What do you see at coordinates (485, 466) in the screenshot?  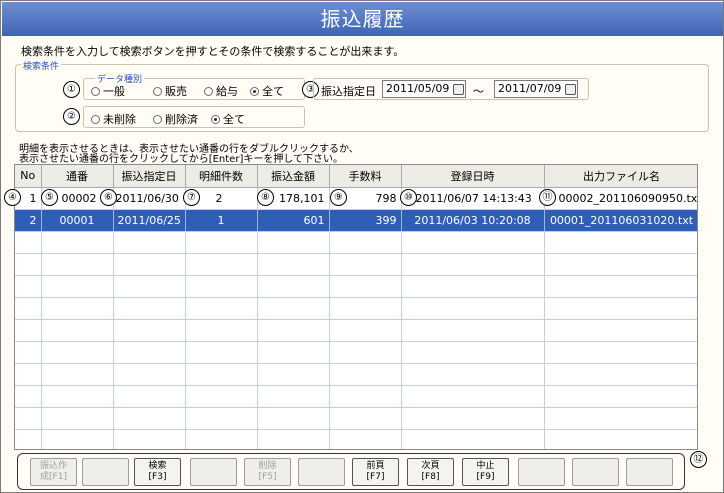 I see `function-key-label-1: 中止` at bounding box center [485, 466].